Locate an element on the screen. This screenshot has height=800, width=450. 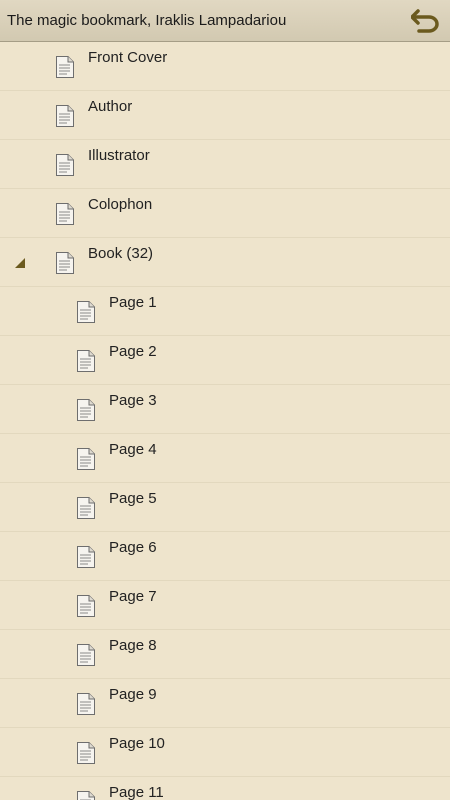
toc-item-label: Page 10 is located at coordinates (137, 743).